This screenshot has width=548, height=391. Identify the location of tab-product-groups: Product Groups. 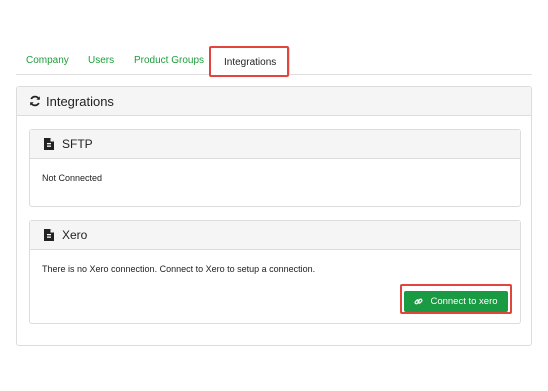
(169, 60).